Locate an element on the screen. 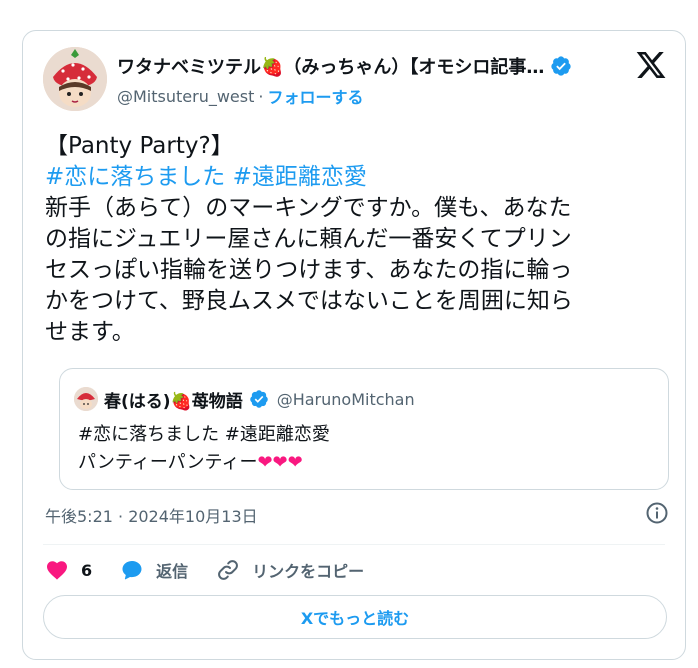 The height and width of the screenshot is (668, 698). copy-link-button: リンクをコピー is located at coordinates (290, 570).